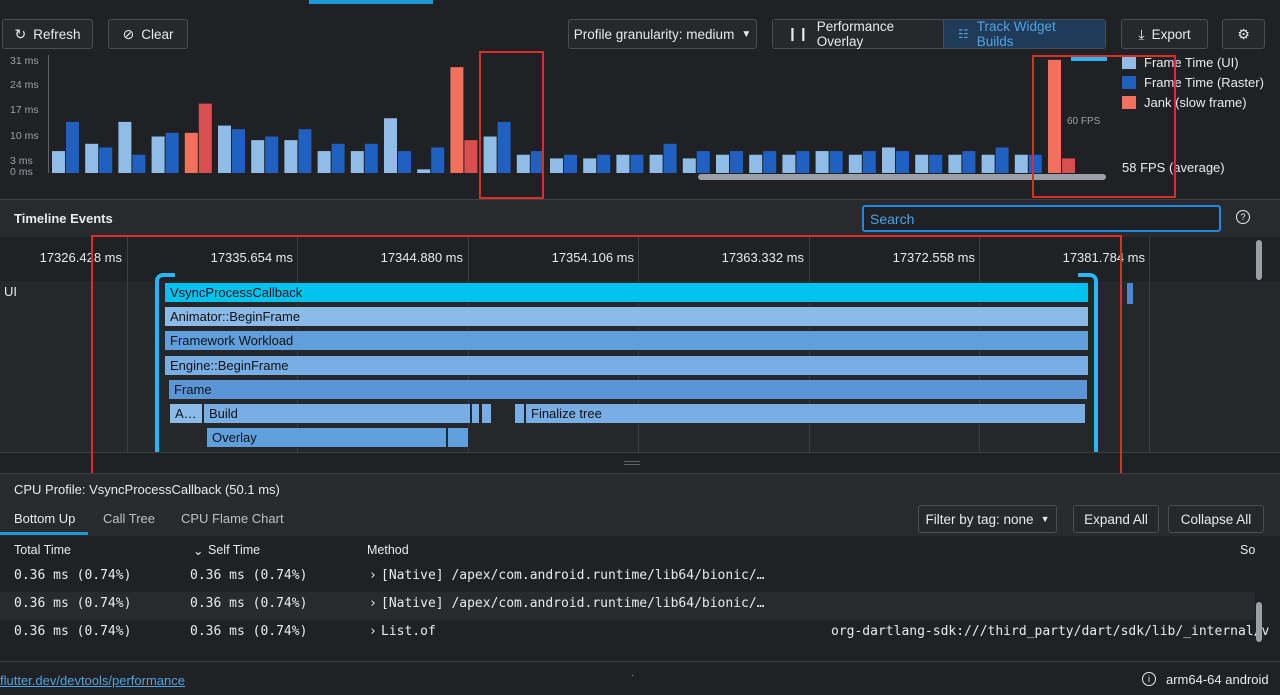  Describe the element at coordinates (47, 34) in the screenshot. I see `refresh-button: ↻ Refresh` at that location.